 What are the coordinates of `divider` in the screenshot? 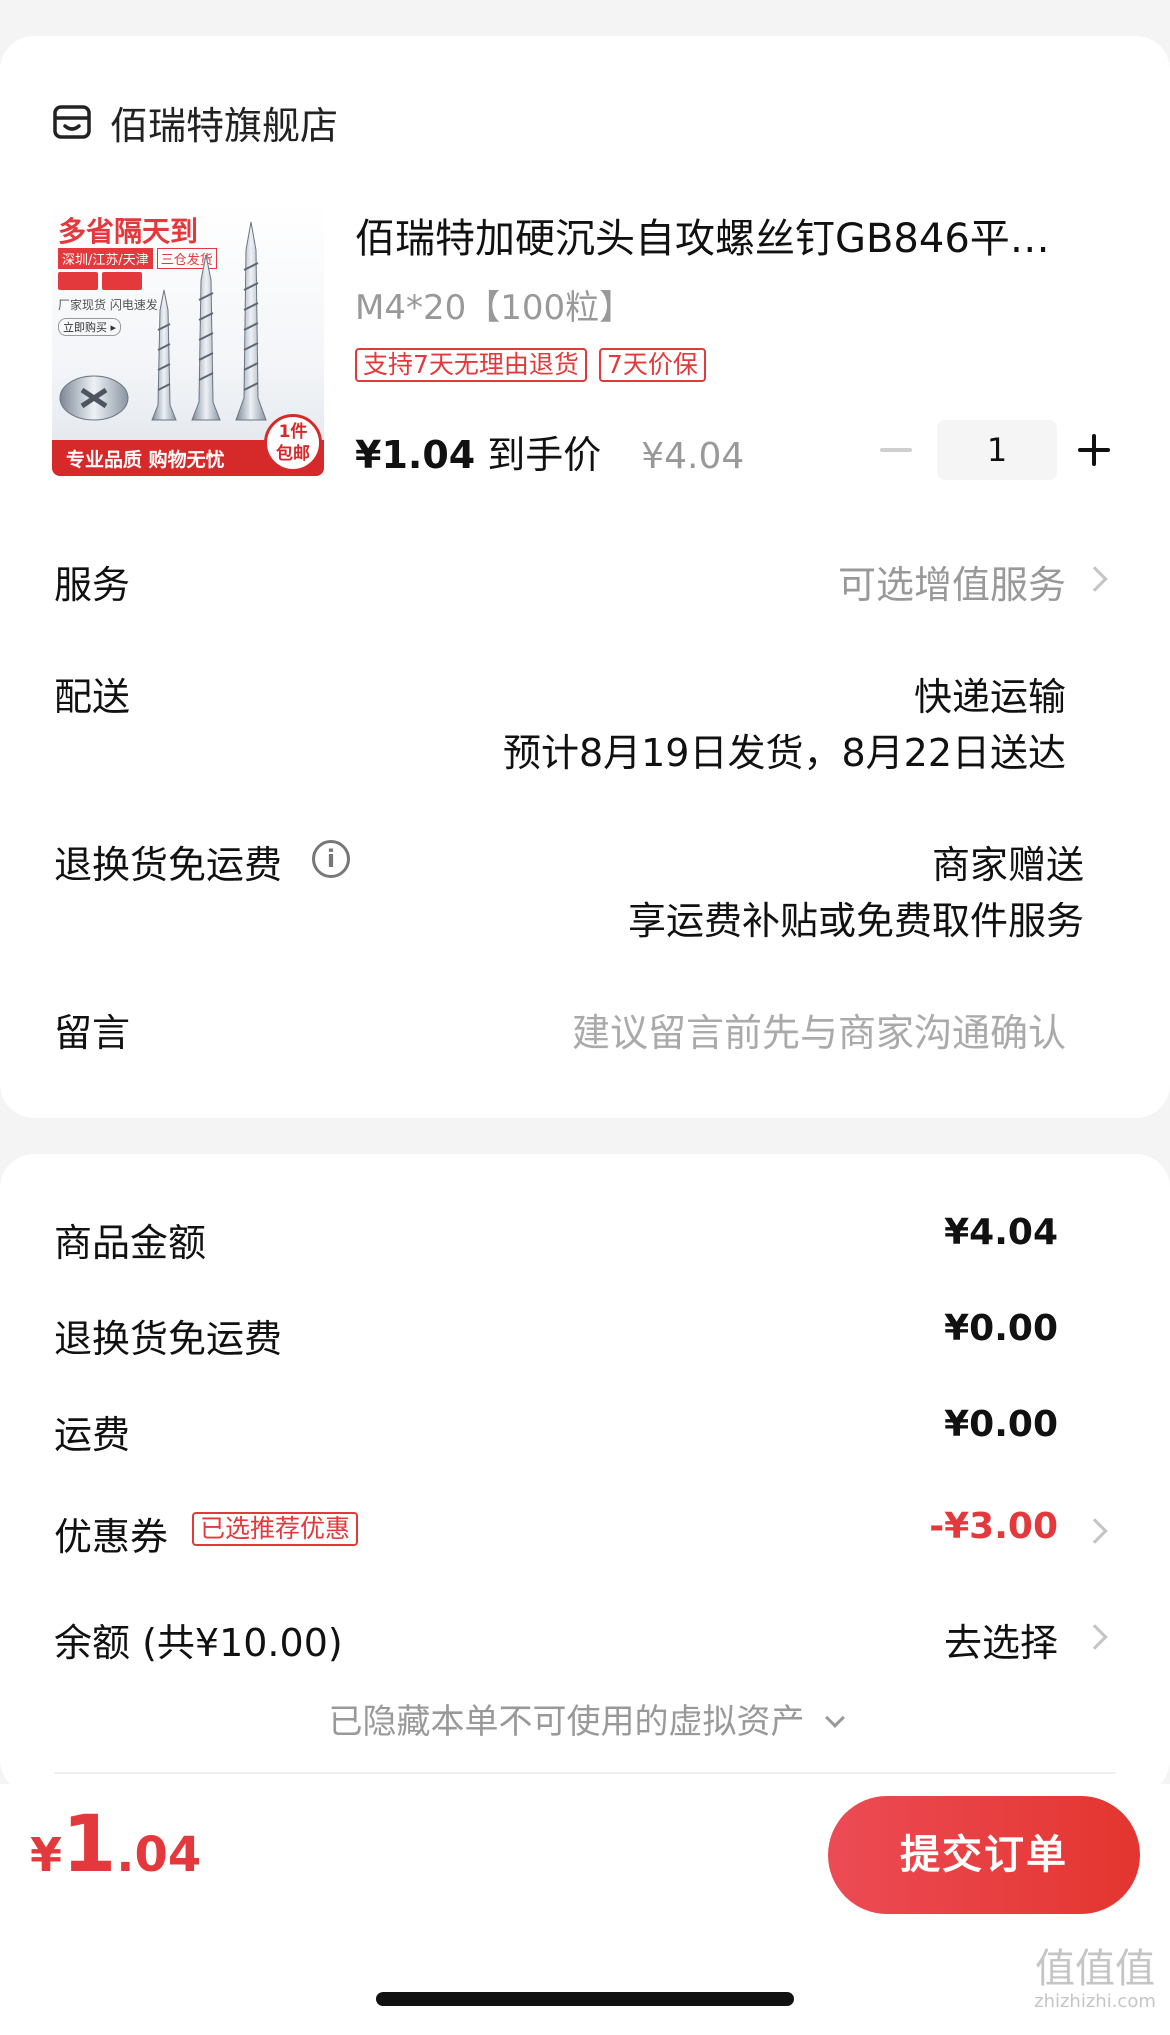 It's located at (585, 1773).